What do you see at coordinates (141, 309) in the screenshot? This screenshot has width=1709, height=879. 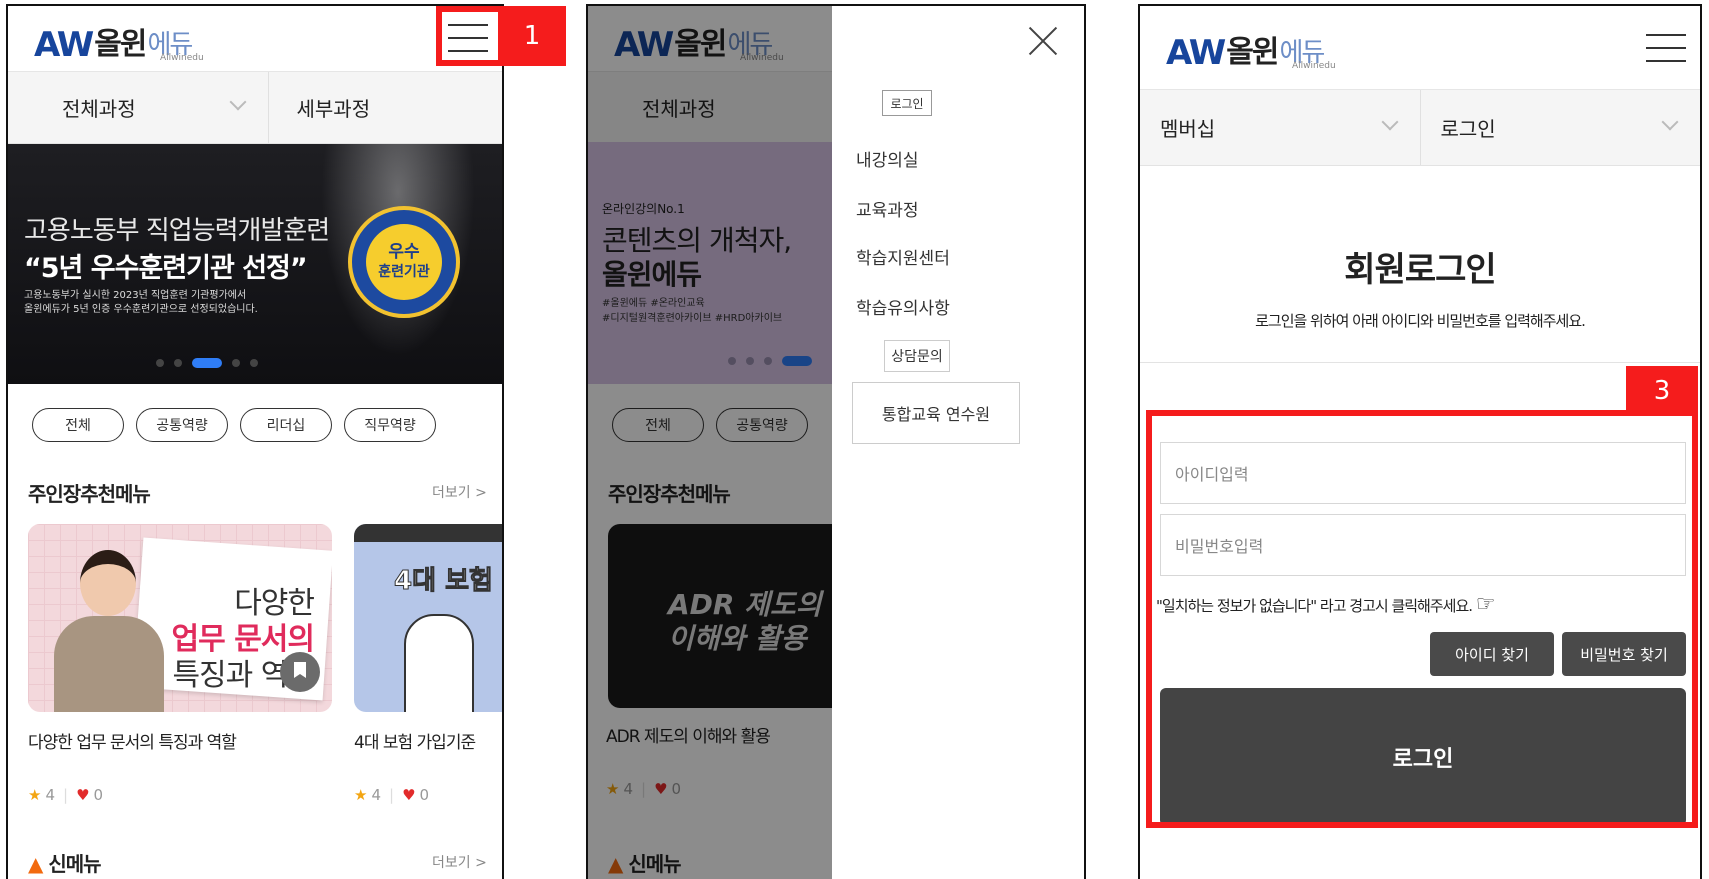 I see `banner-small-line2: 올윈에듀가 5년 인증 우수훈련기관으로 선정되었습니다.` at bounding box center [141, 309].